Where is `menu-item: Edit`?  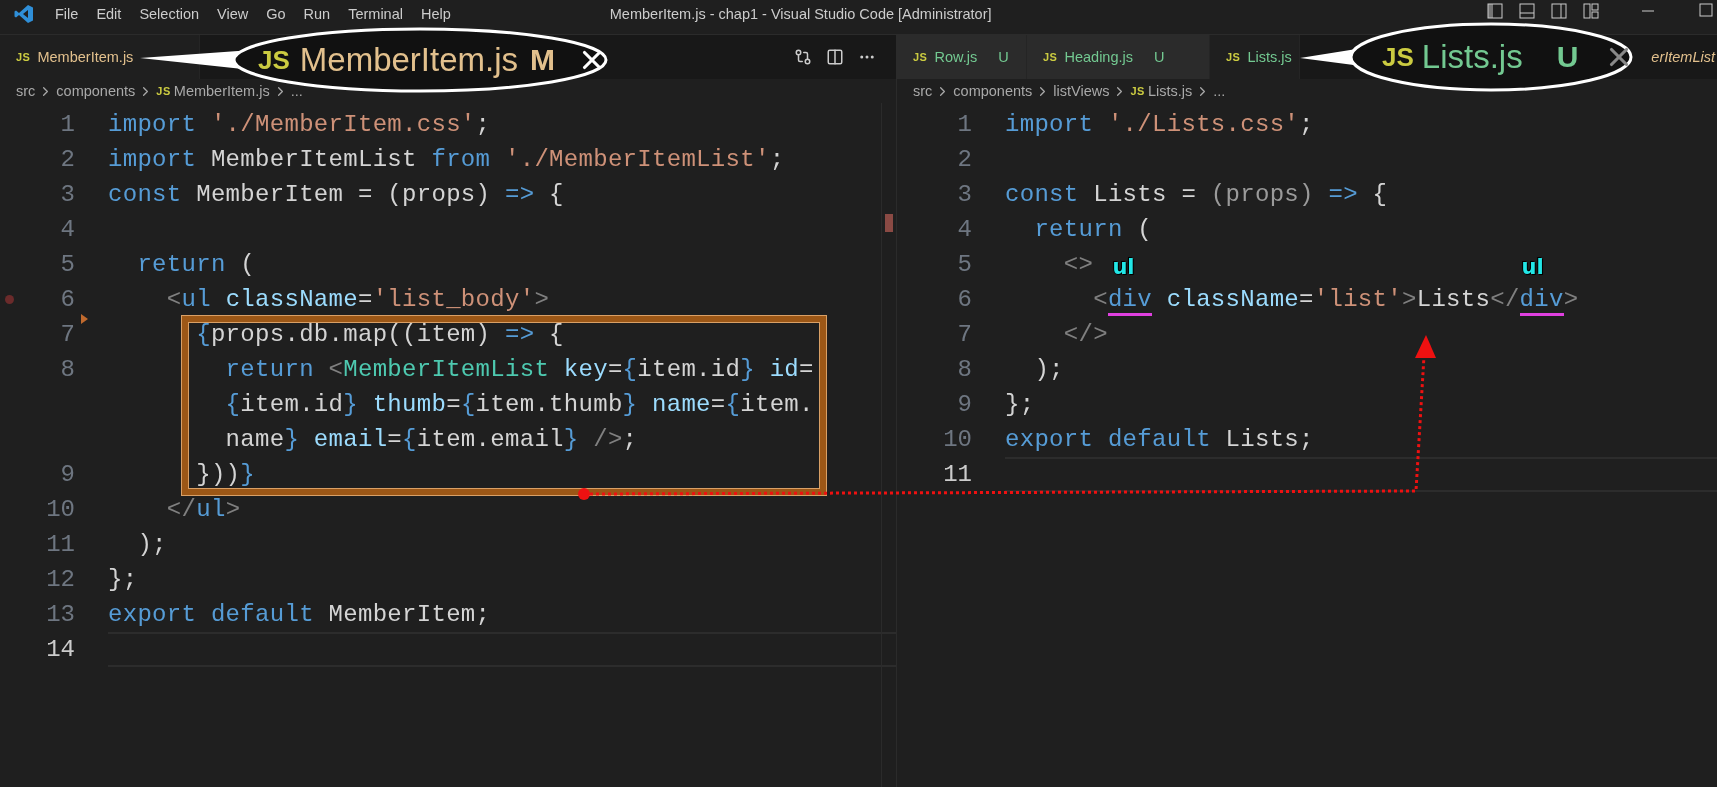
menu-item: Edit is located at coordinates (109, 14).